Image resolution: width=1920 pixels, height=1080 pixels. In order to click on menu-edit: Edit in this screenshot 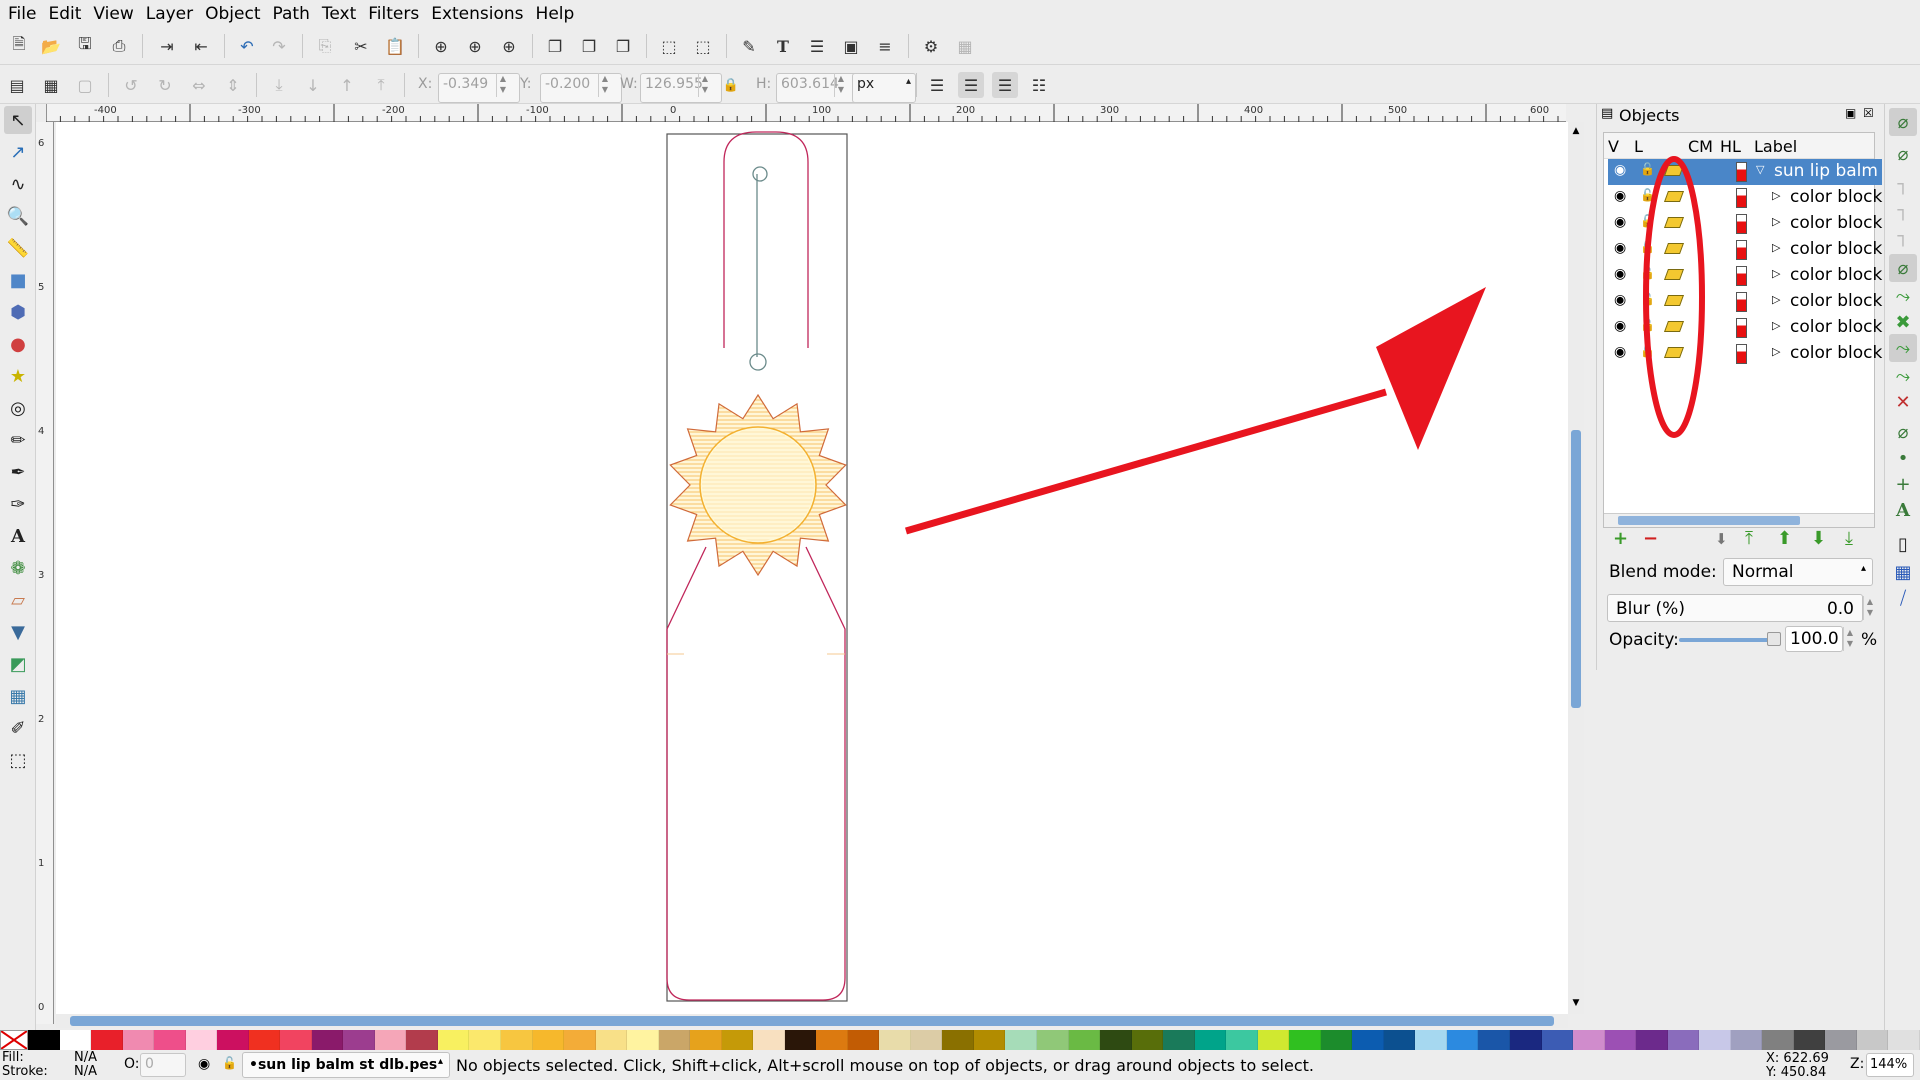, I will do `click(60, 14)`.